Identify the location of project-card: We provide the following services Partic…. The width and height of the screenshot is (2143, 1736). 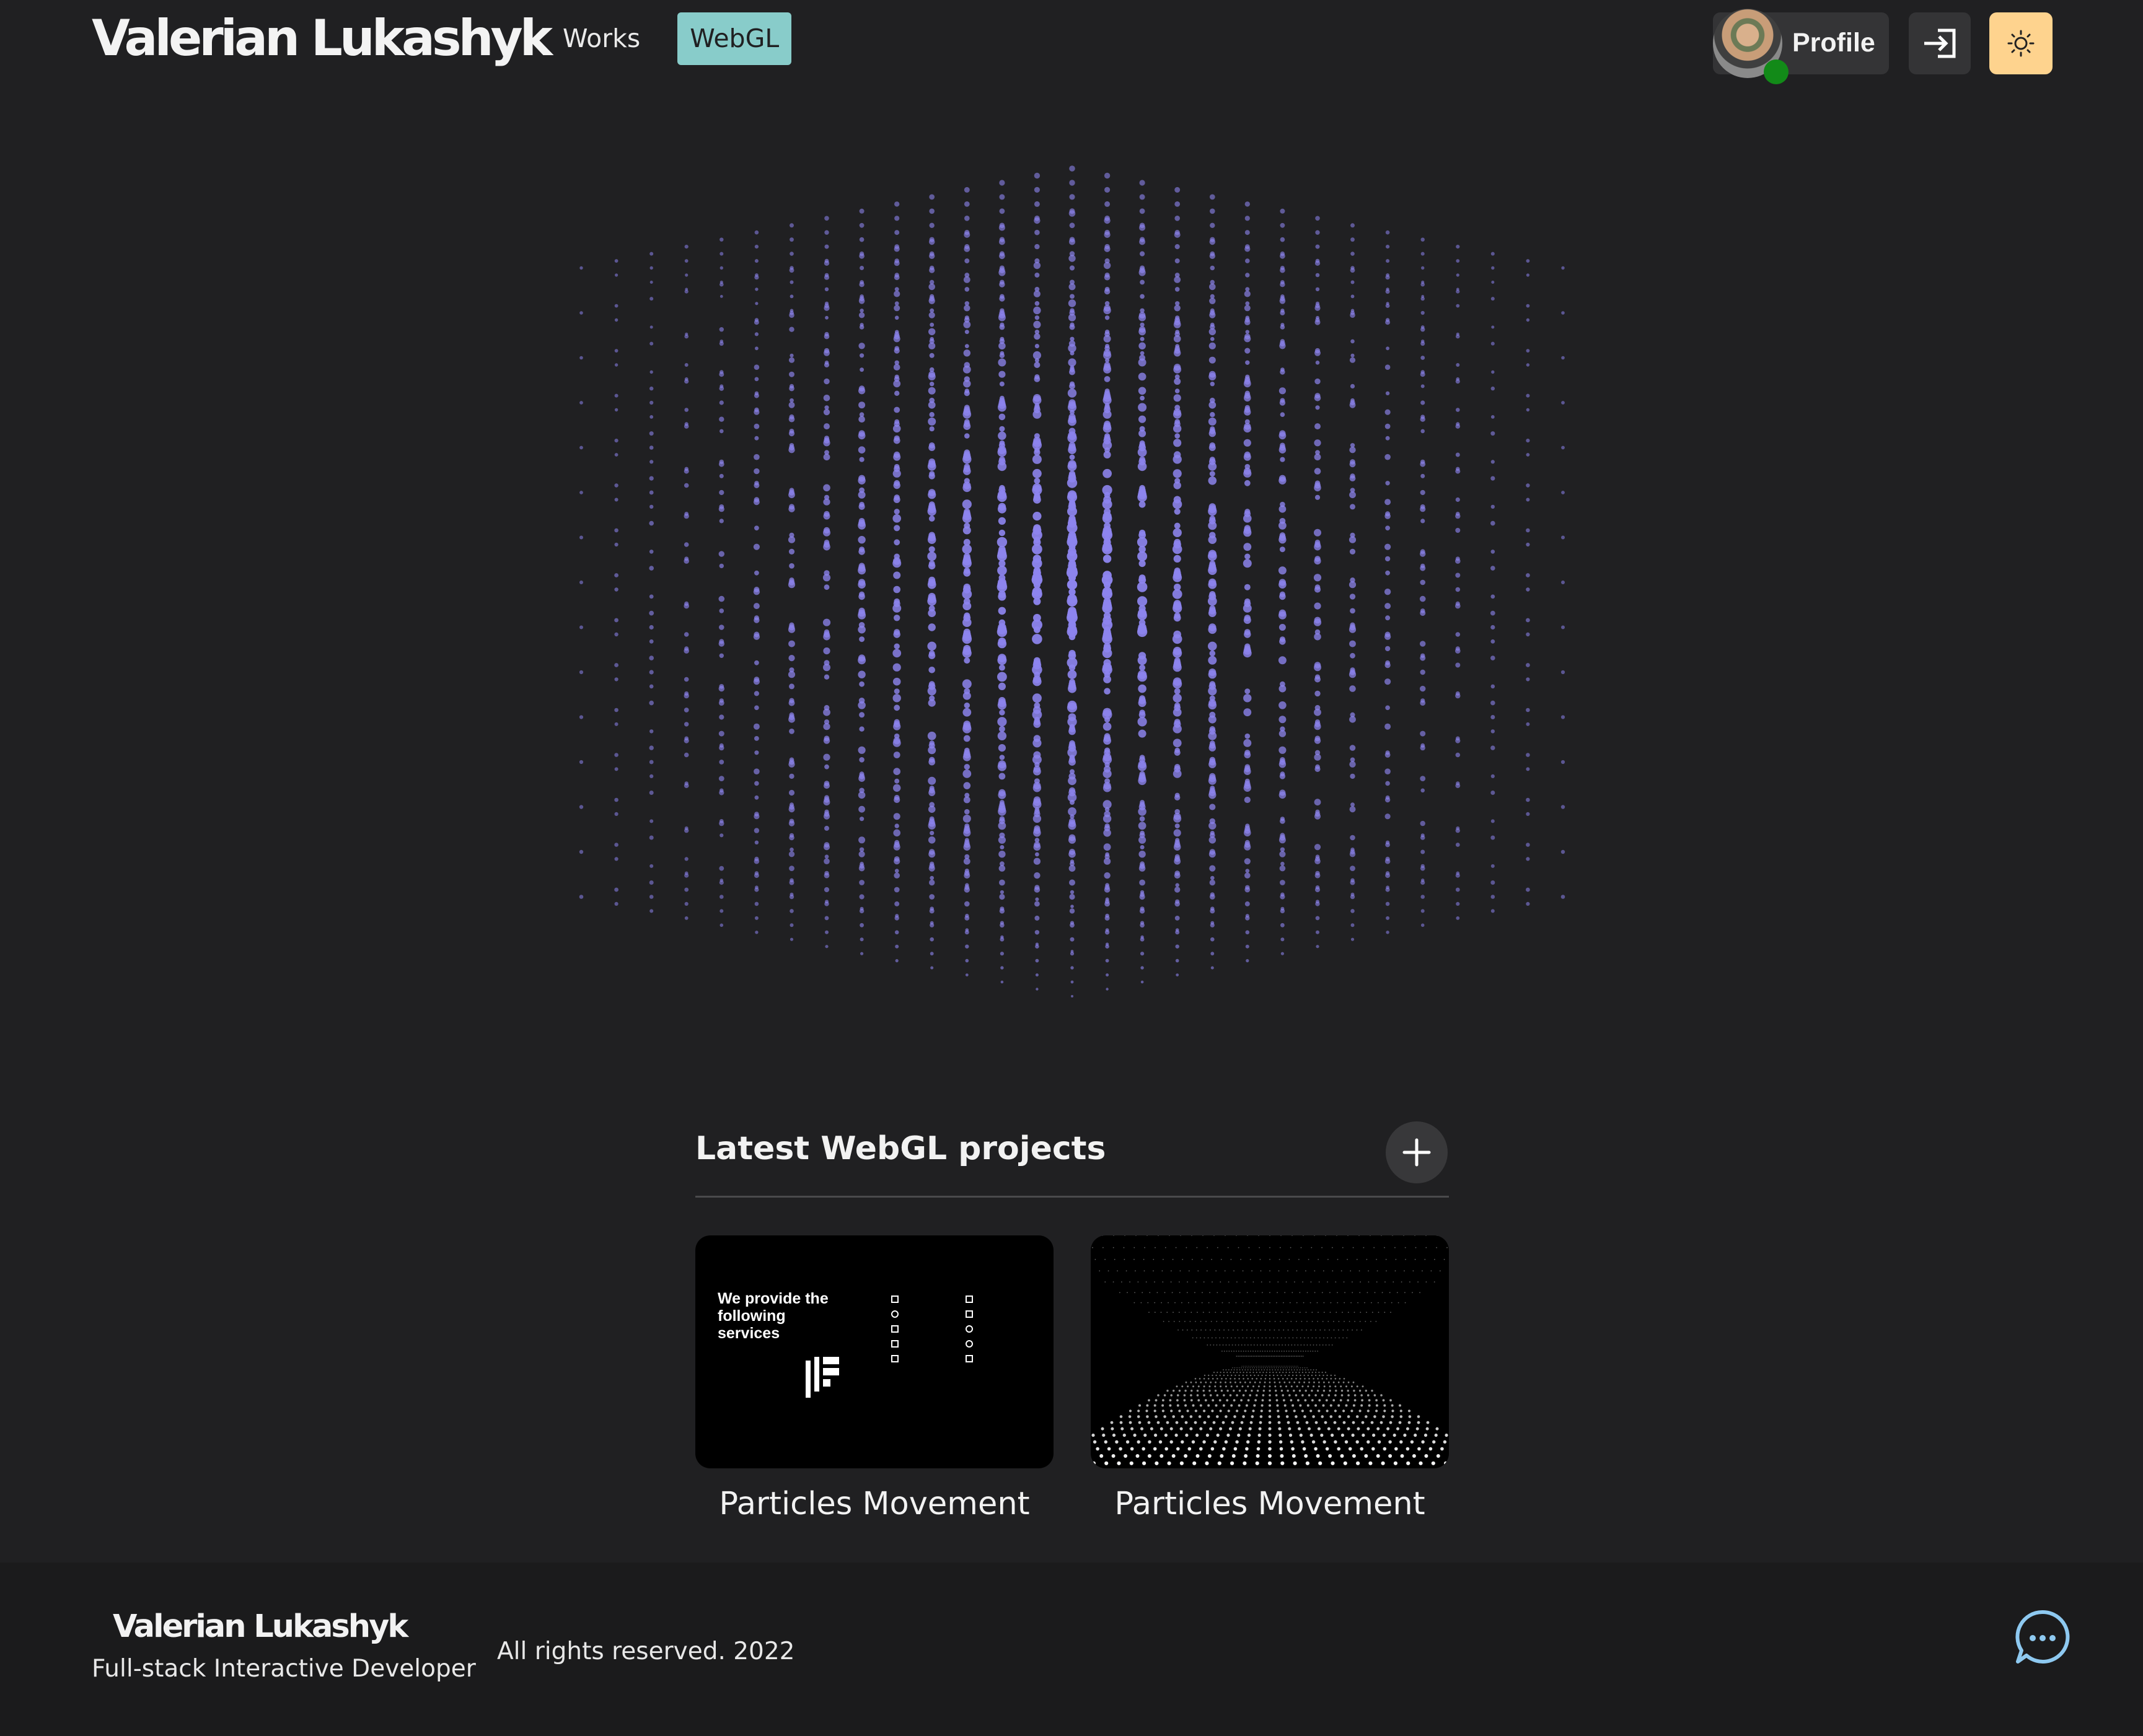
(874, 1379).